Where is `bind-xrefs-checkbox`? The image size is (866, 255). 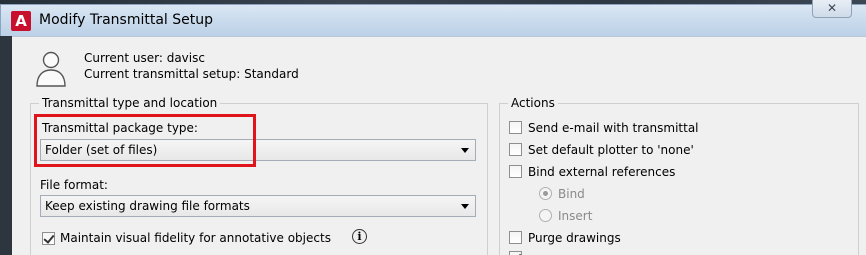
bind-xrefs-checkbox is located at coordinates (515, 171).